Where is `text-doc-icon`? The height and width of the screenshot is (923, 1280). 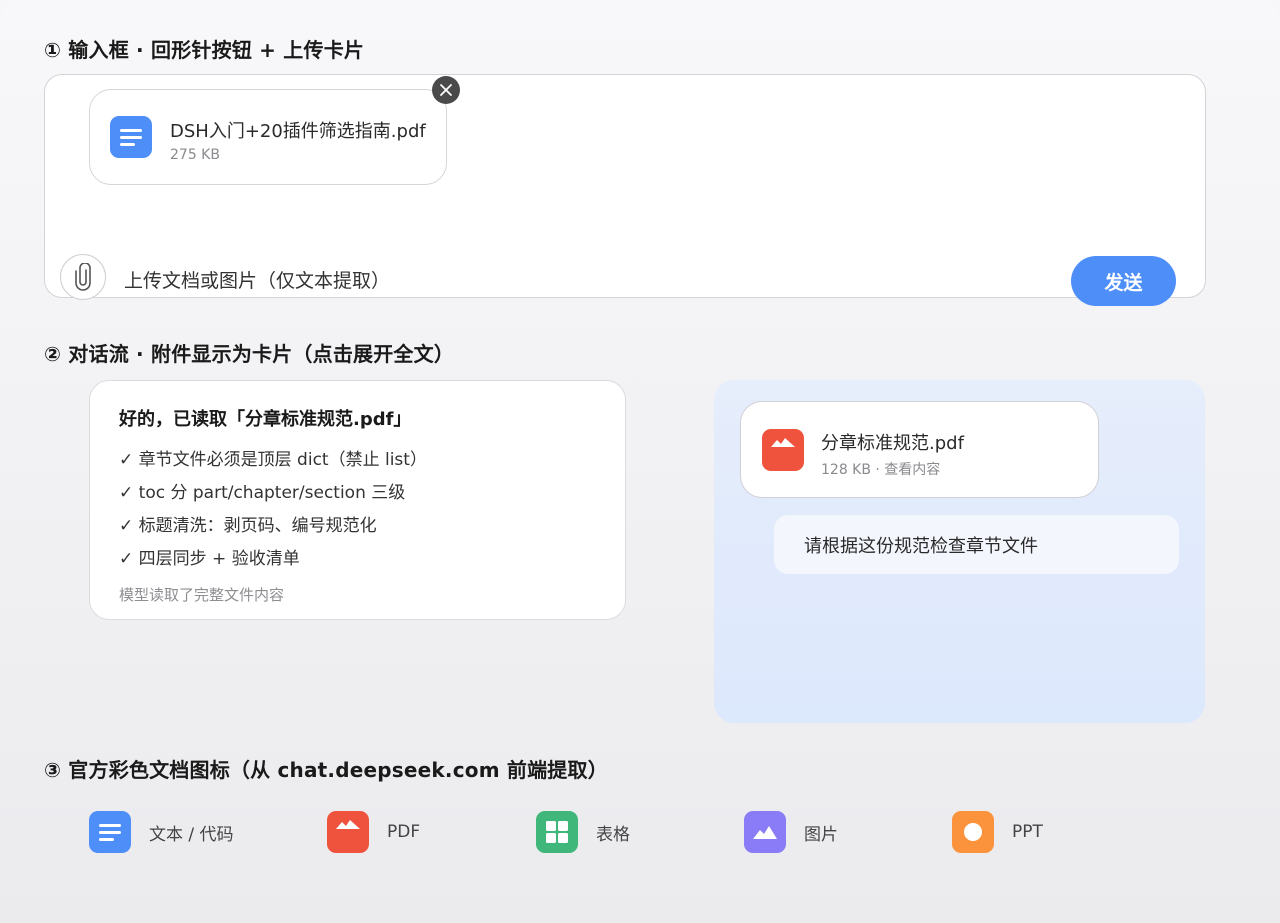
text-doc-icon is located at coordinates (110, 832).